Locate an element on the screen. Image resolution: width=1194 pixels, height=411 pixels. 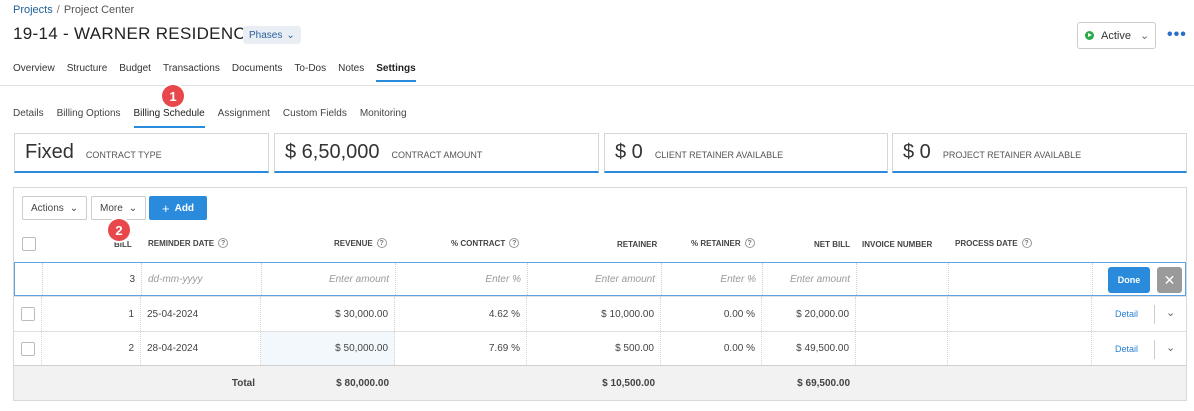
annotation-badge-2: 2 is located at coordinates (119, 230).